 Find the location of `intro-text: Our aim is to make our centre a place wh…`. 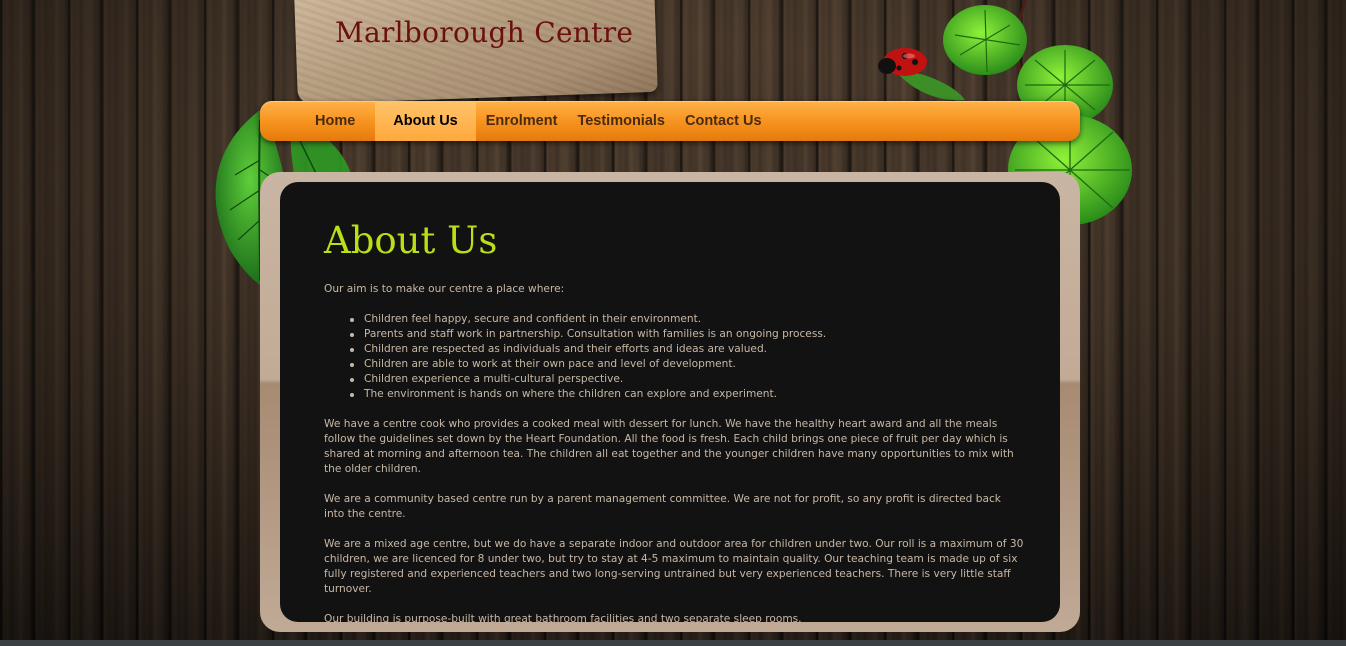

intro-text: Our aim is to make our centre a place wh… is located at coordinates (444, 289).